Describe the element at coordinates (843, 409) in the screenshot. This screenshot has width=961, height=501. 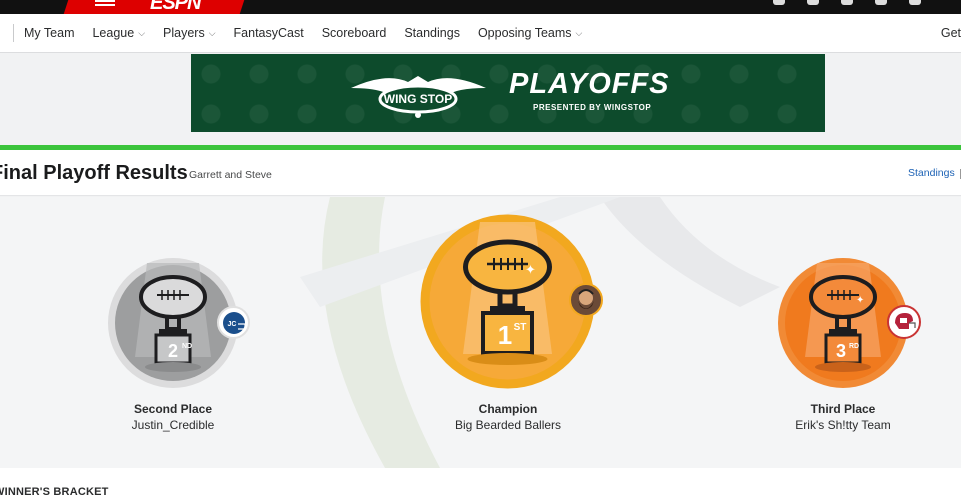
I see `third-place-label: Third Place` at that location.